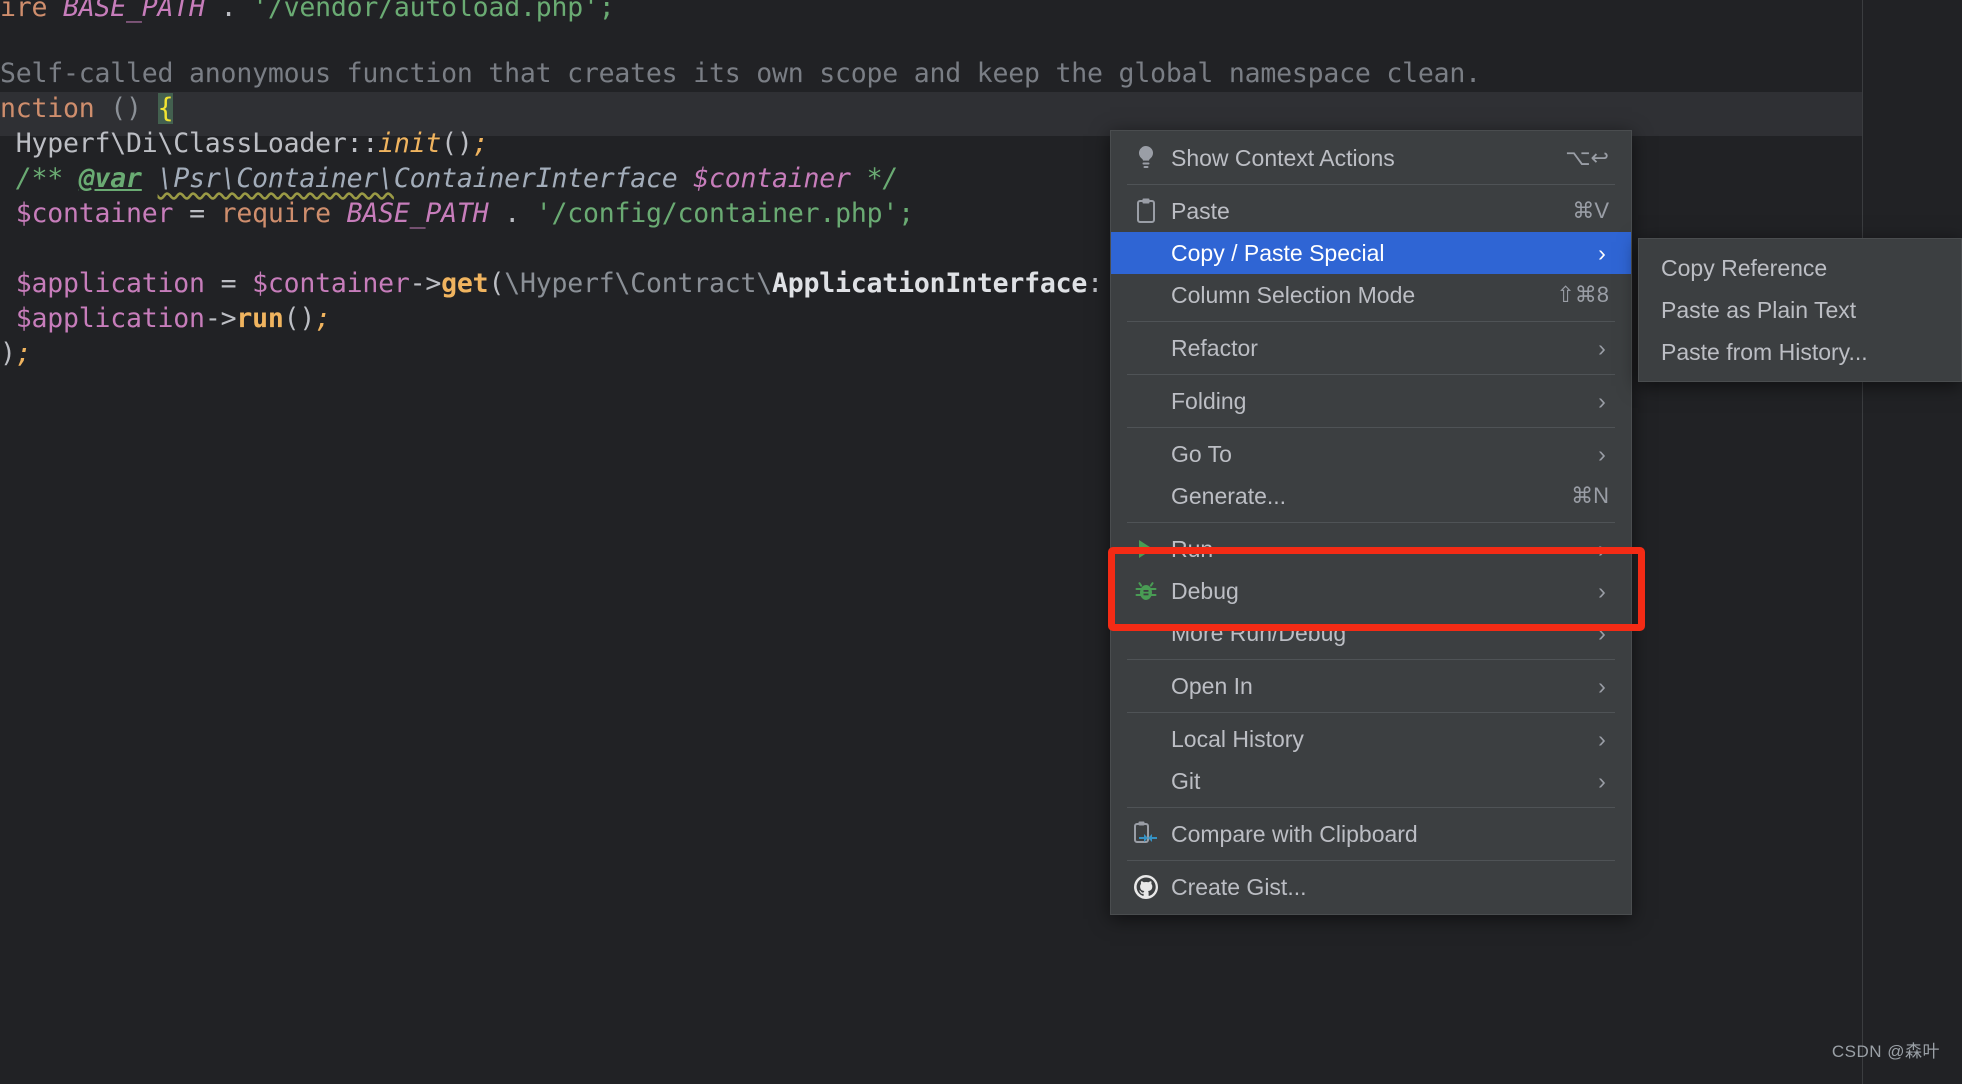  What do you see at coordinates (1371, 401) in the screenshot?
I see `menu-item-folding: Folding ›` at bounding box center [1371, 401].